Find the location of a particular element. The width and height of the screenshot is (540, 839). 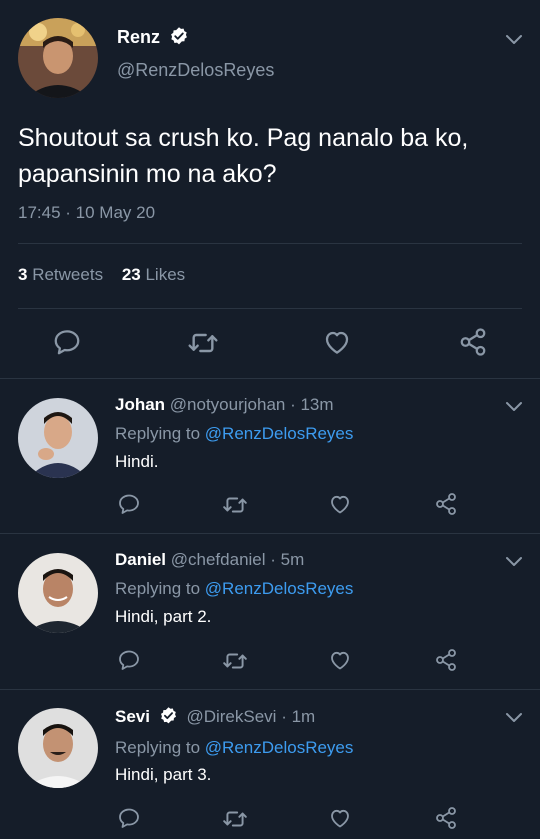

retweet-label: Retweets is located at coordinates (68, 274).